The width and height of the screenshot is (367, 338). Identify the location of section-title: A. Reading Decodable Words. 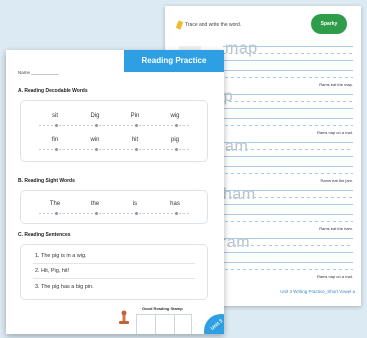
(53, 91).